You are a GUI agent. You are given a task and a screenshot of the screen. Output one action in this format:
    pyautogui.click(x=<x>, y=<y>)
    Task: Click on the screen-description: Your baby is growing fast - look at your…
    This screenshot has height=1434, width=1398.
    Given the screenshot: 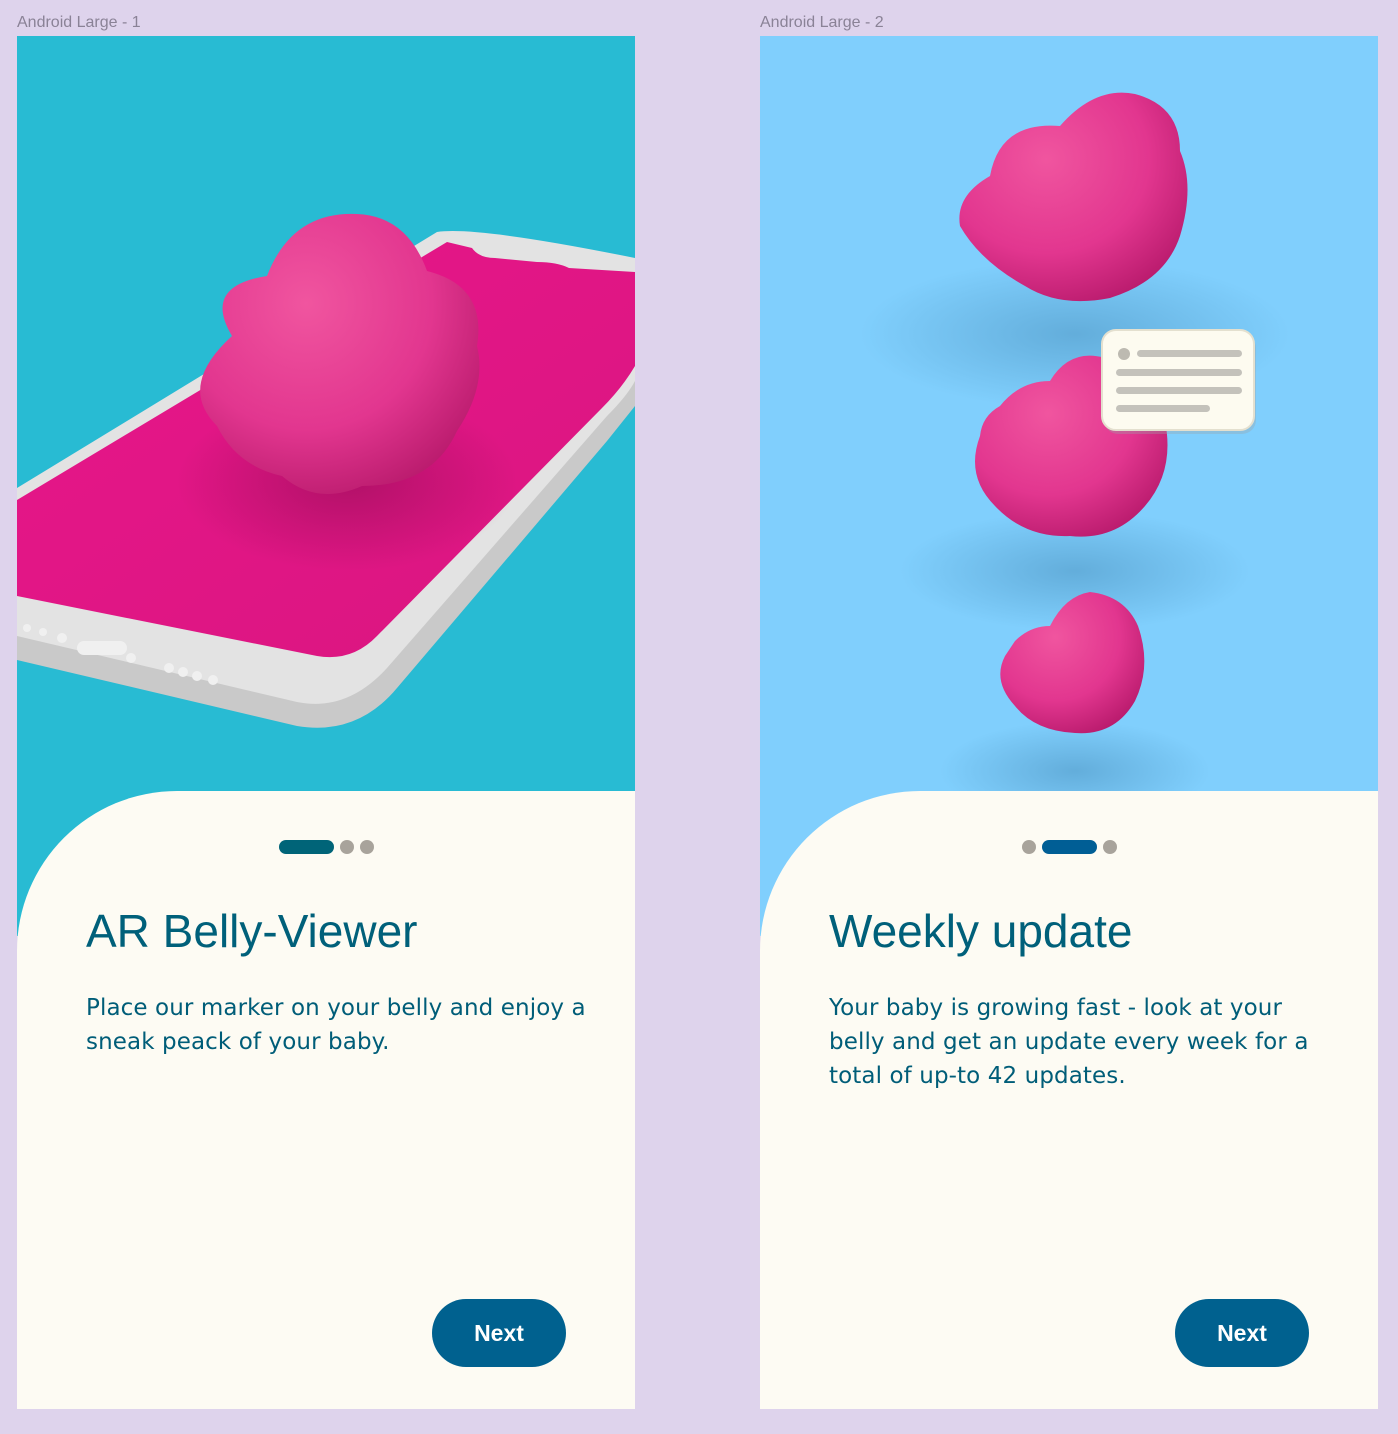 What is the action you would take?
    pyautogui.click(x=1069, y=1042)
    